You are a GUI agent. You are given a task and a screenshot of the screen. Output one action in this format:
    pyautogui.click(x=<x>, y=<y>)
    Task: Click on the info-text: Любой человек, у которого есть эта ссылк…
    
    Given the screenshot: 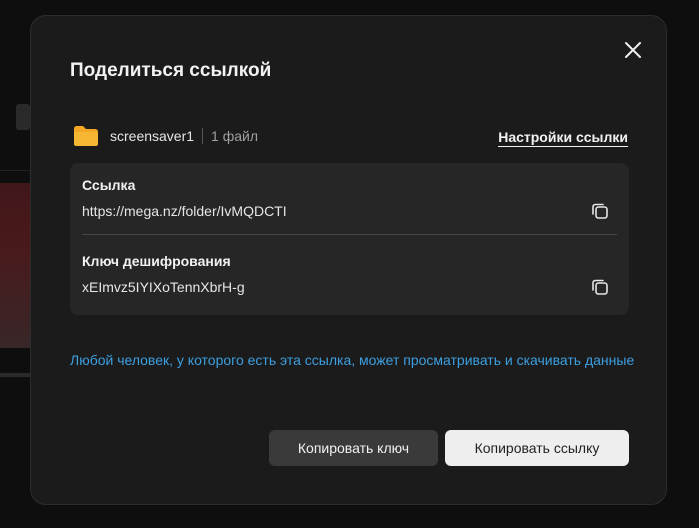 What is the action you would take?
    pyautogui.click(x=352, y=360)
    